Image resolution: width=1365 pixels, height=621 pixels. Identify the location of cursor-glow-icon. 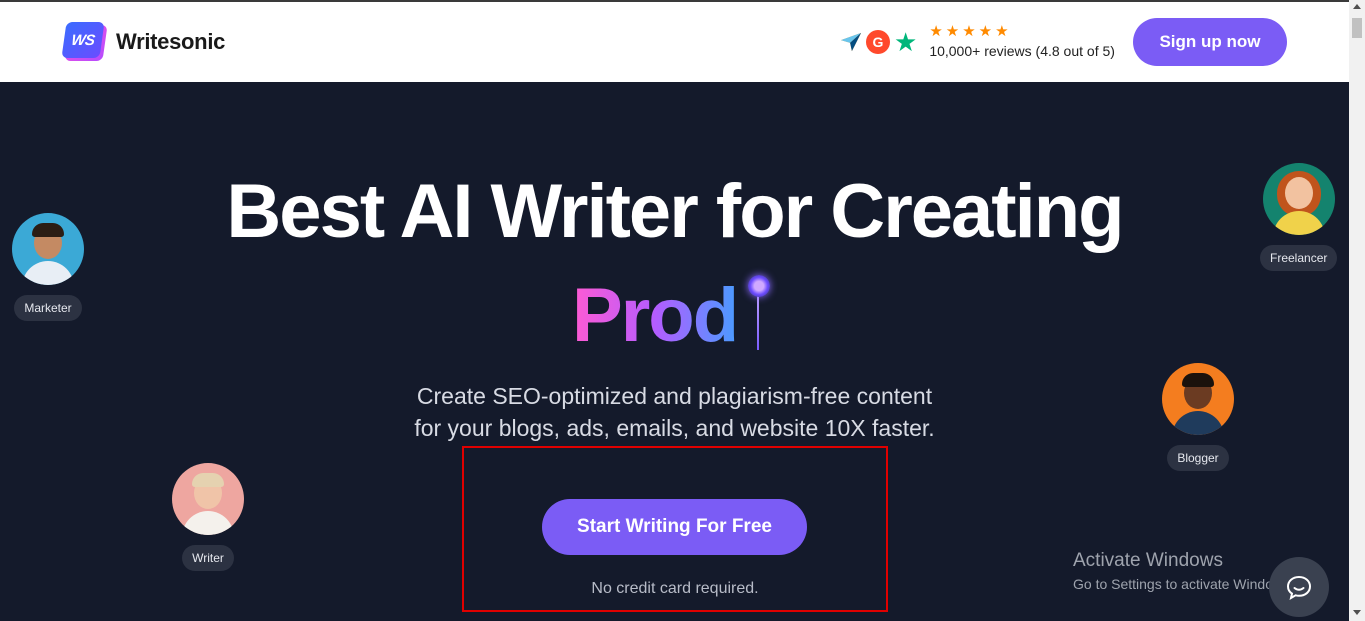
(759, 286).